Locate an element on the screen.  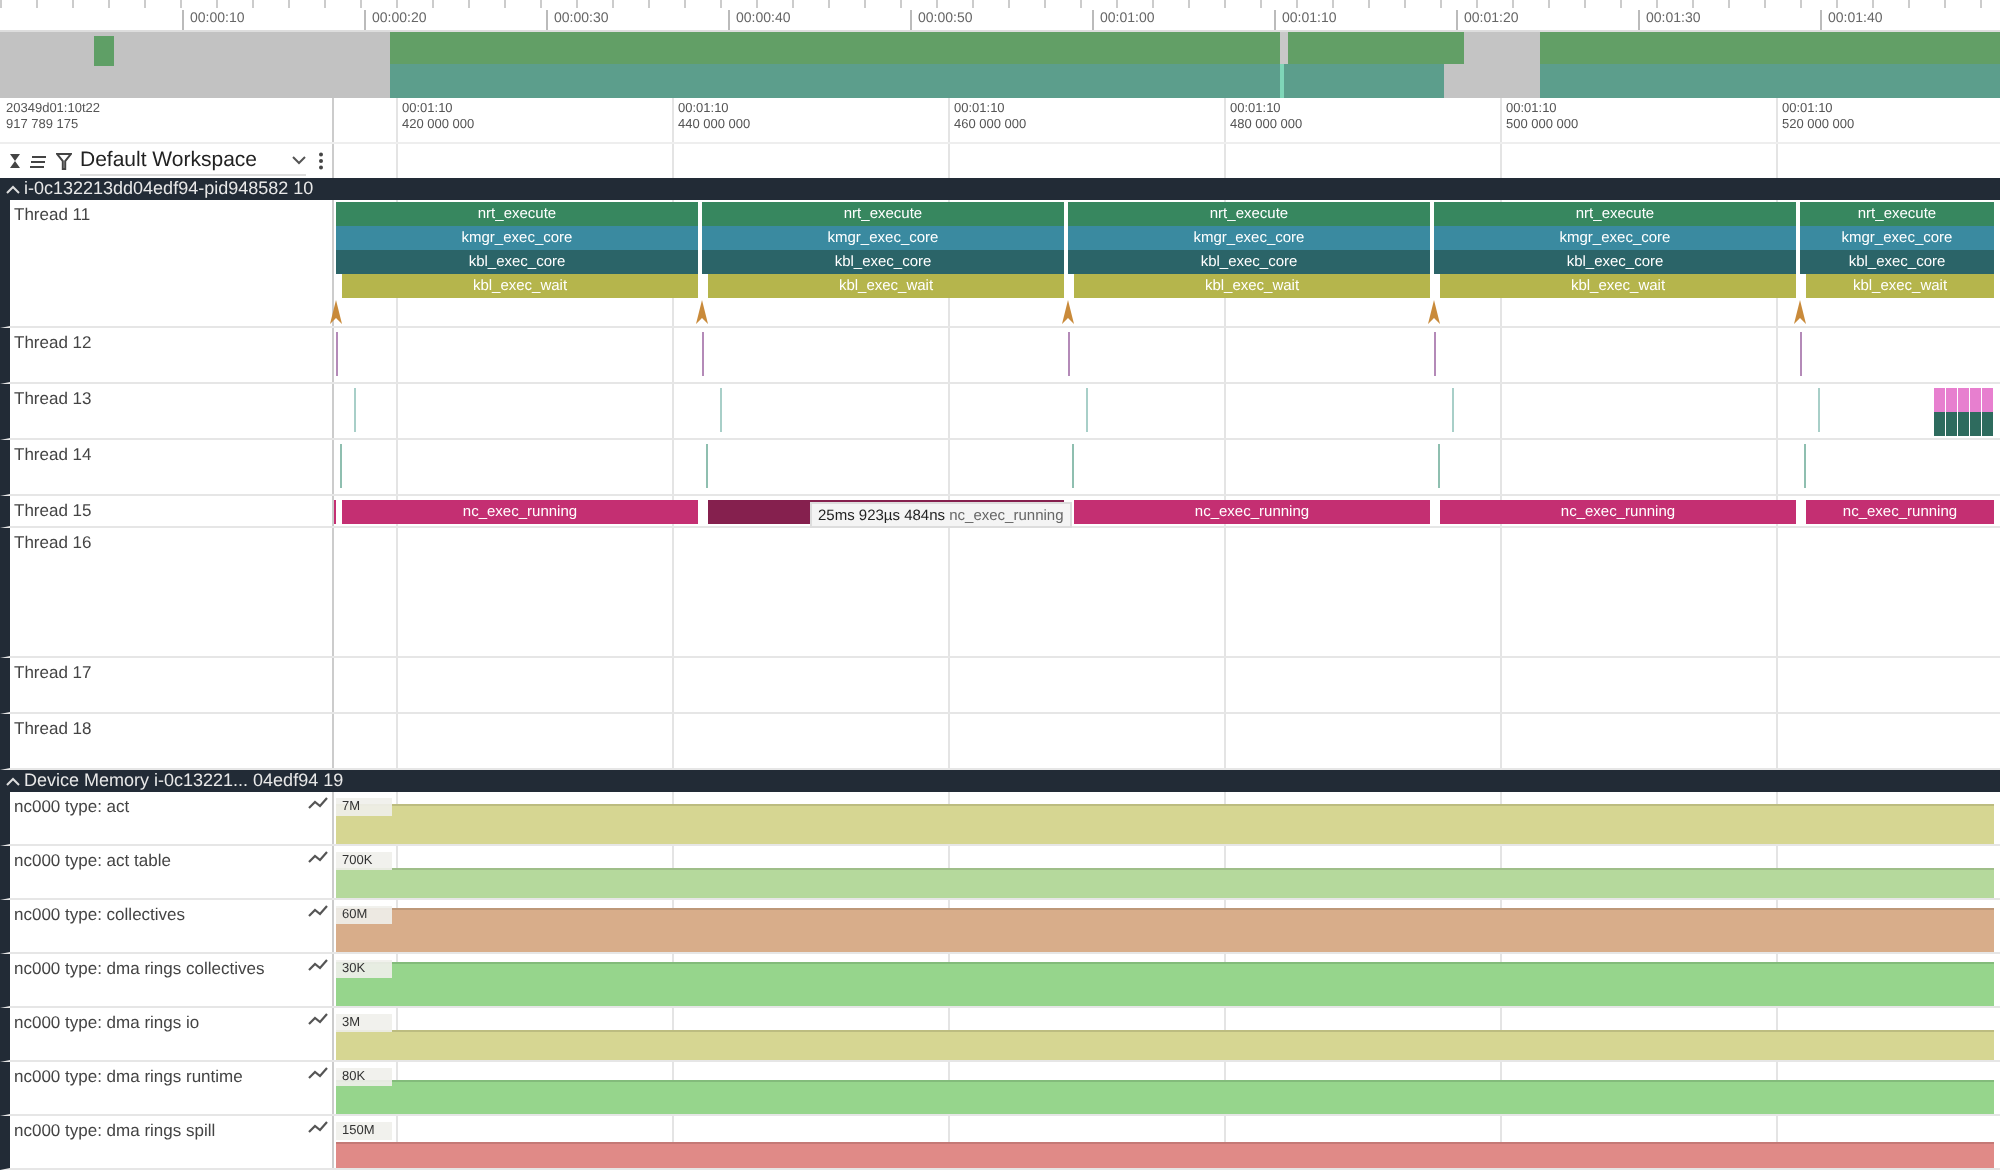
track-name: nc000 type: dma rings io is located at coordinates (108, 1022).